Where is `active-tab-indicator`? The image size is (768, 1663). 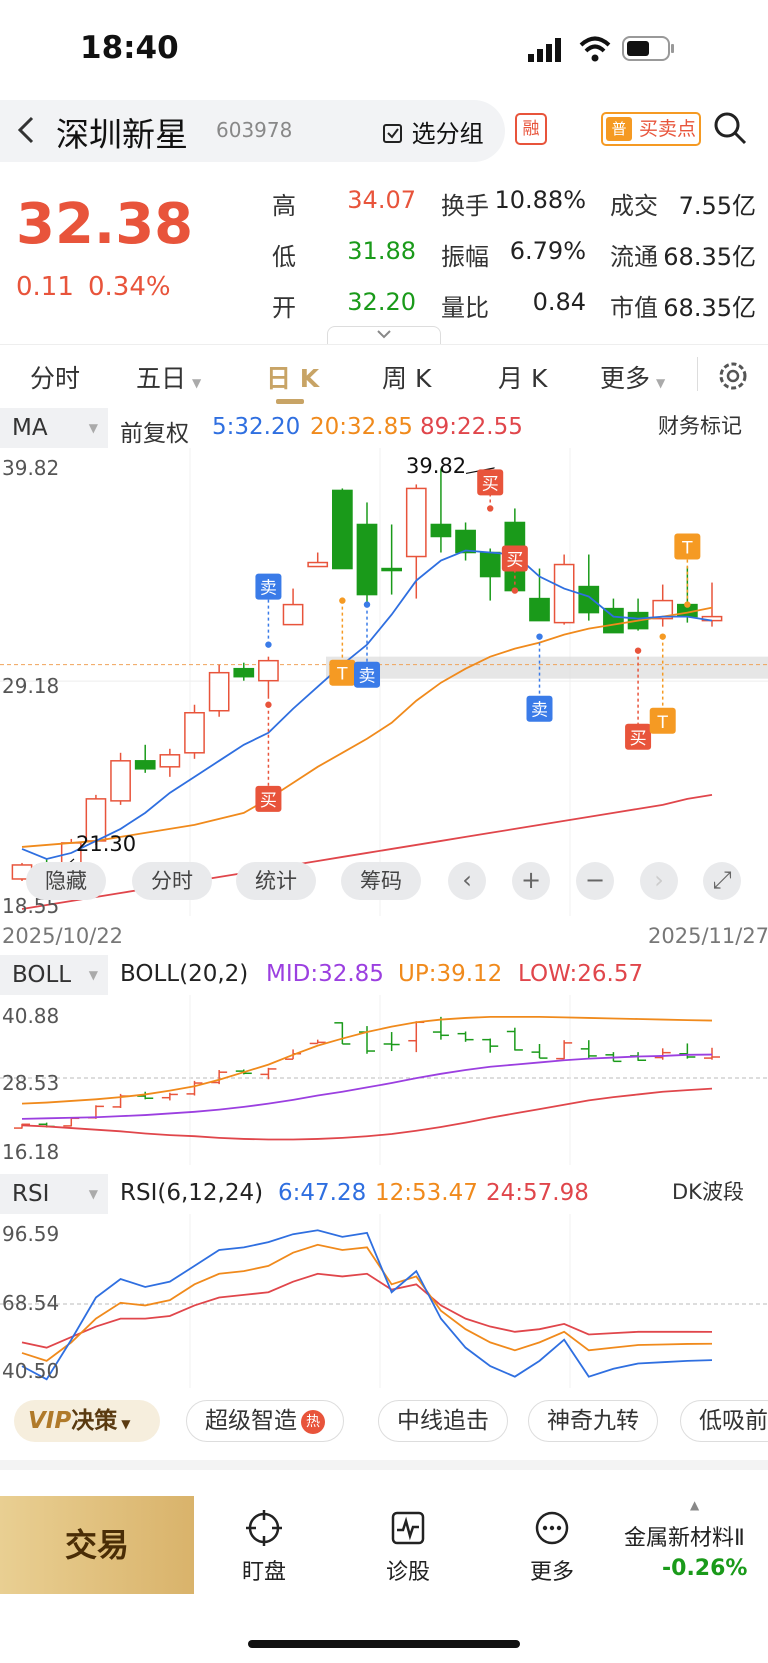
active-tab-indicator is located at coordinates (290, 401).